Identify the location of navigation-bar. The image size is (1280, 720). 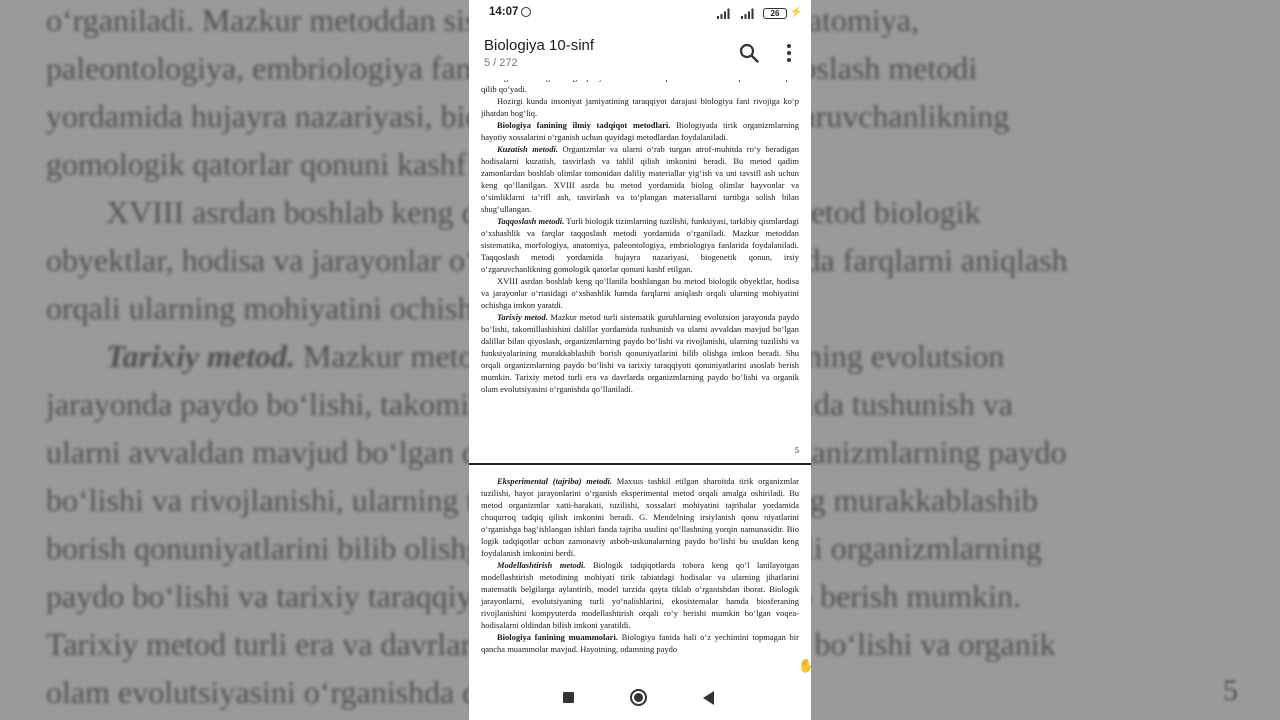
(640, 698).